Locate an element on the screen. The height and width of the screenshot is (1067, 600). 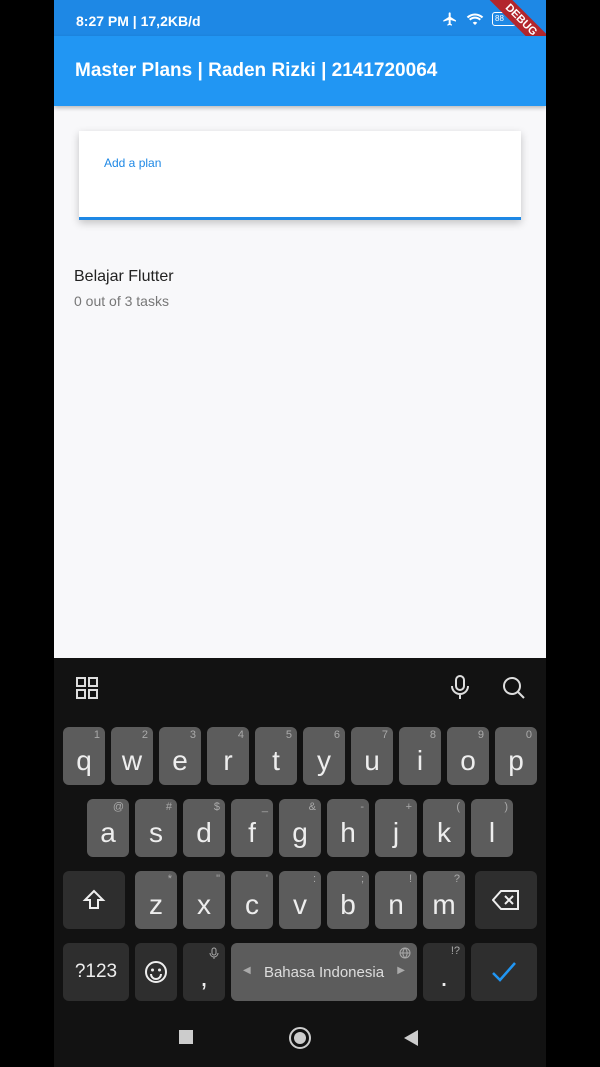
key-label: m is located at coordinates (444, 904).